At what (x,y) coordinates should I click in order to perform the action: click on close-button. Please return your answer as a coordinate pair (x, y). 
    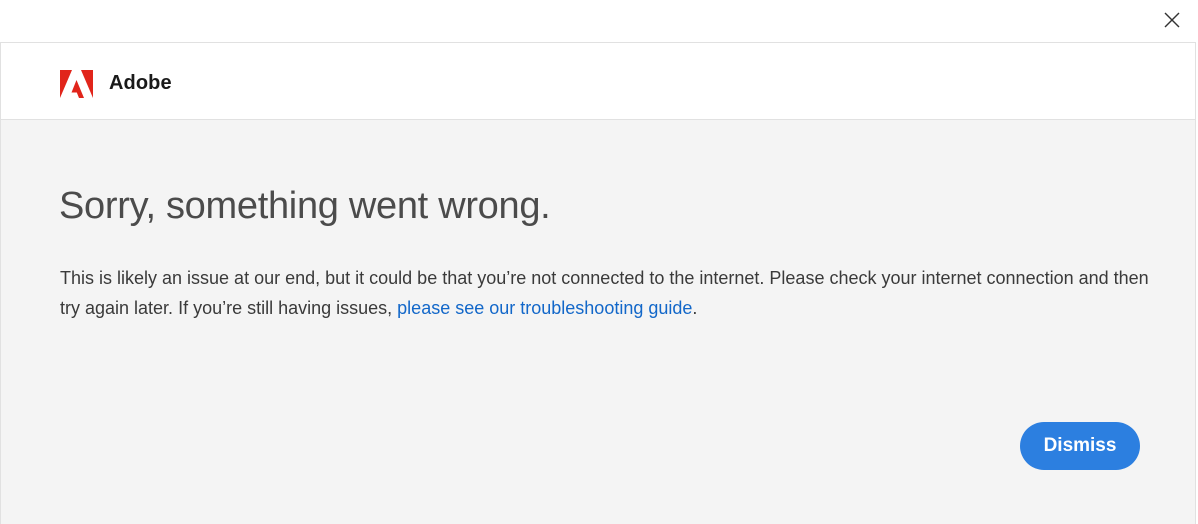
    Looking at the image, I should click on (1172, 20).